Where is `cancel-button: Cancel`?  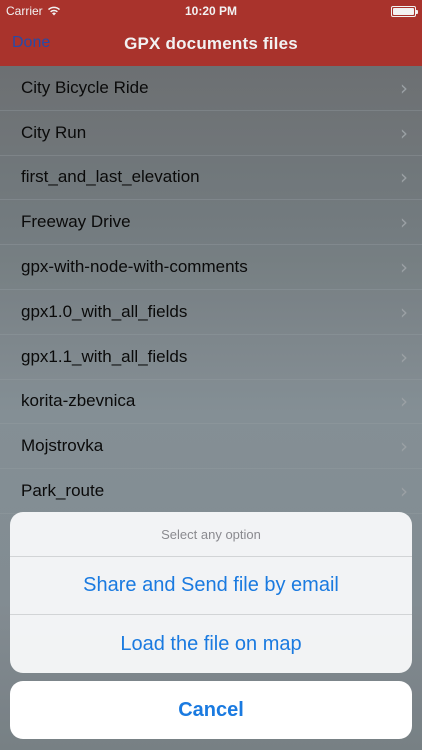
cancel-button: Cancel is located at coordinates (211, 710).